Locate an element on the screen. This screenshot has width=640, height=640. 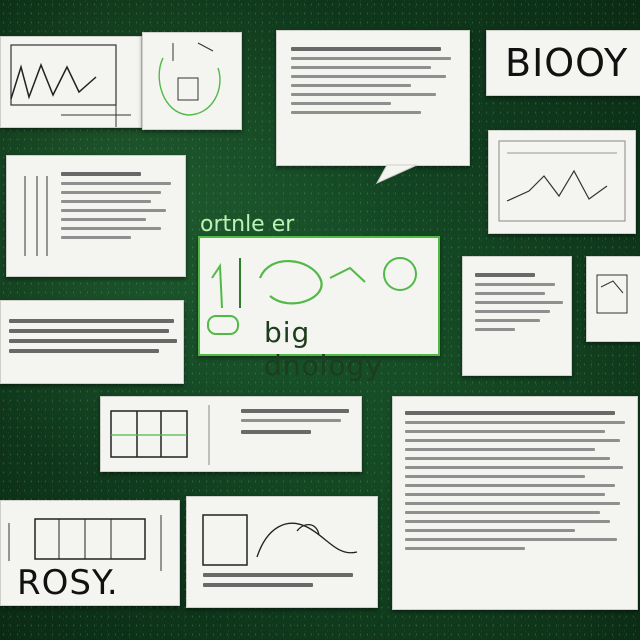
diagram-card-center is located at coordinates (231, 434).